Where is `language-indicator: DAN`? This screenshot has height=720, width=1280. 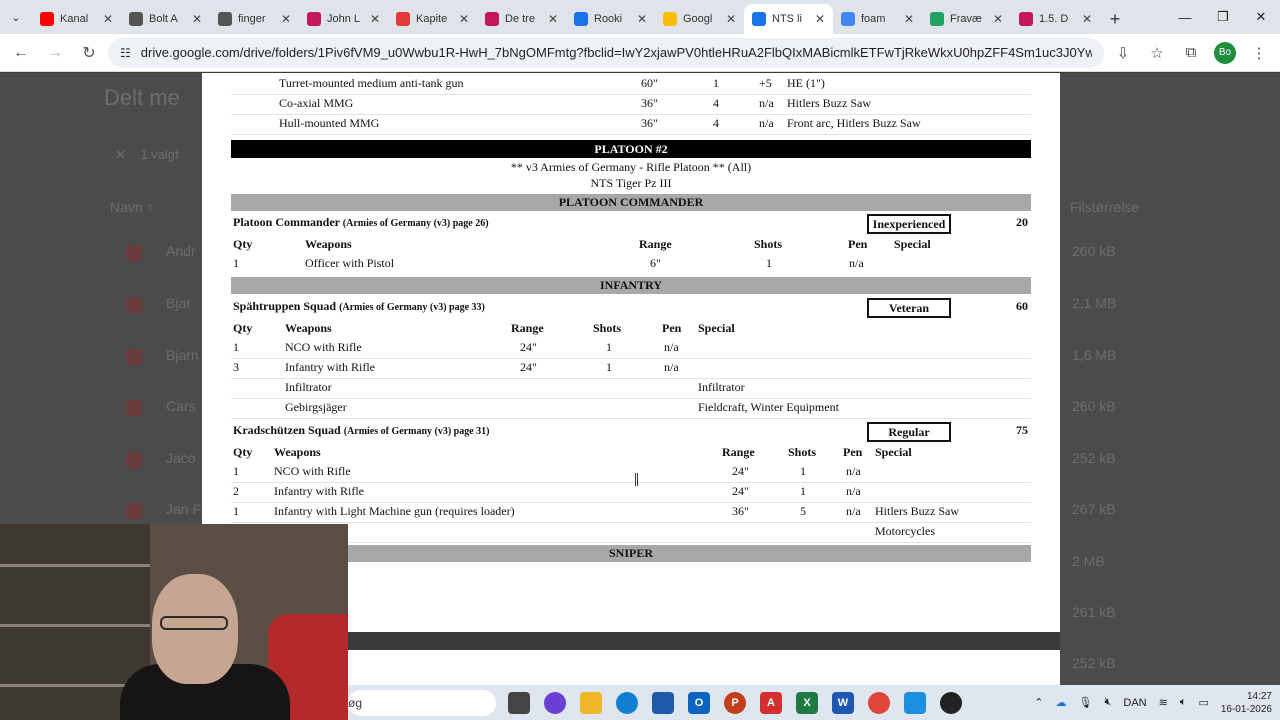 language-indicator: DAN is located at coordinates (1134, 703).